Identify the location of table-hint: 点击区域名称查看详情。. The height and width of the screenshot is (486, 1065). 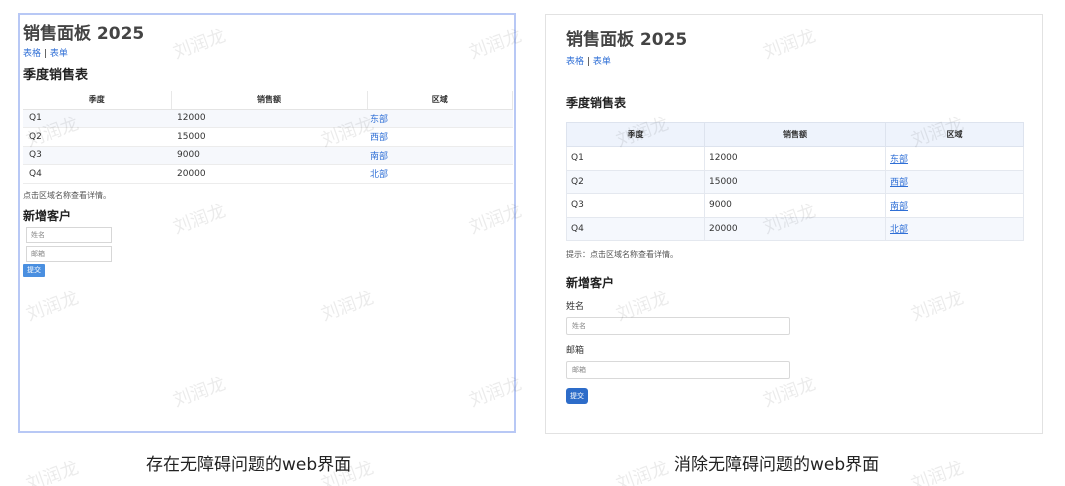
(67, 195).